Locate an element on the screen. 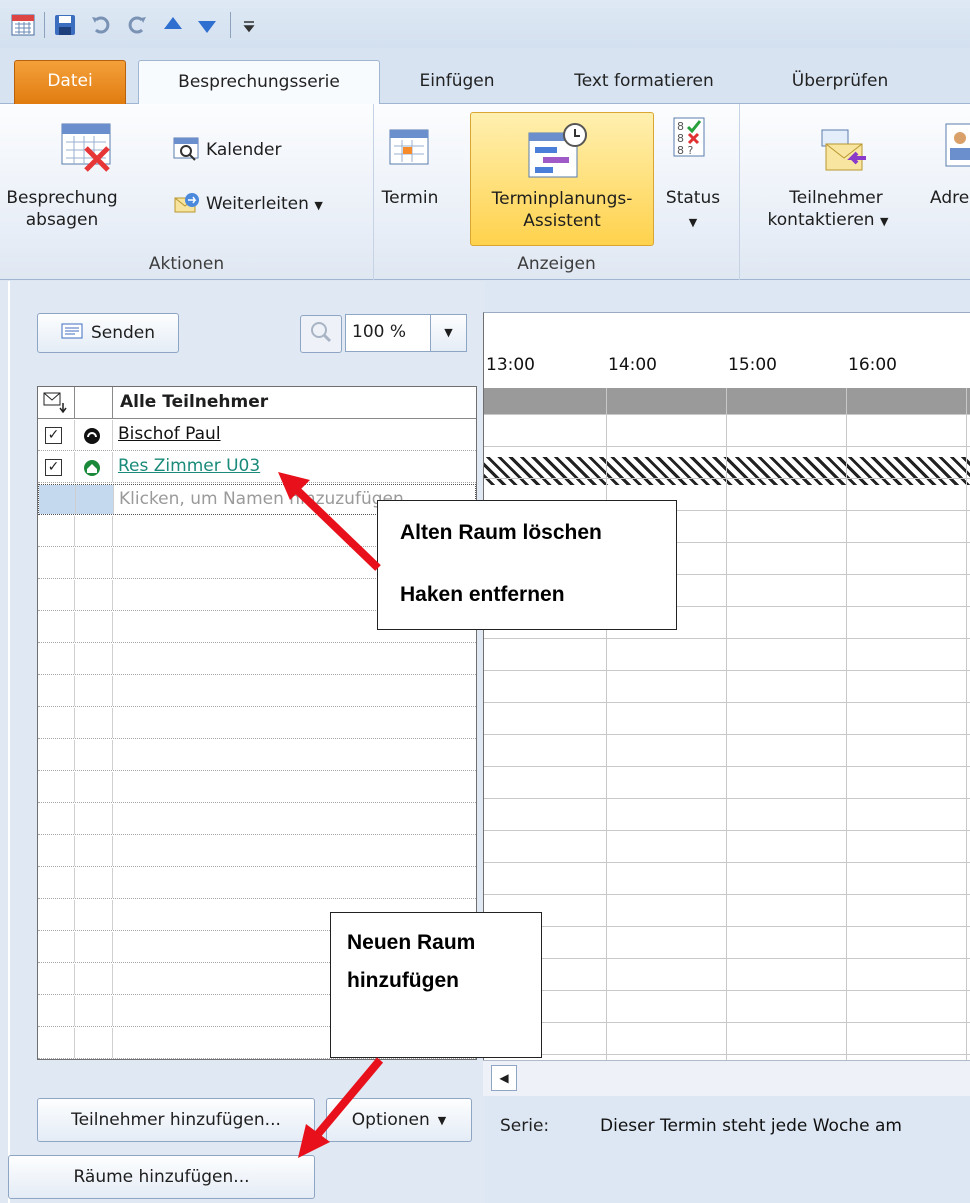 This screenshot has height=1203, width=970. arrow-to-raeume-button is located at coordinates (341, 1107).